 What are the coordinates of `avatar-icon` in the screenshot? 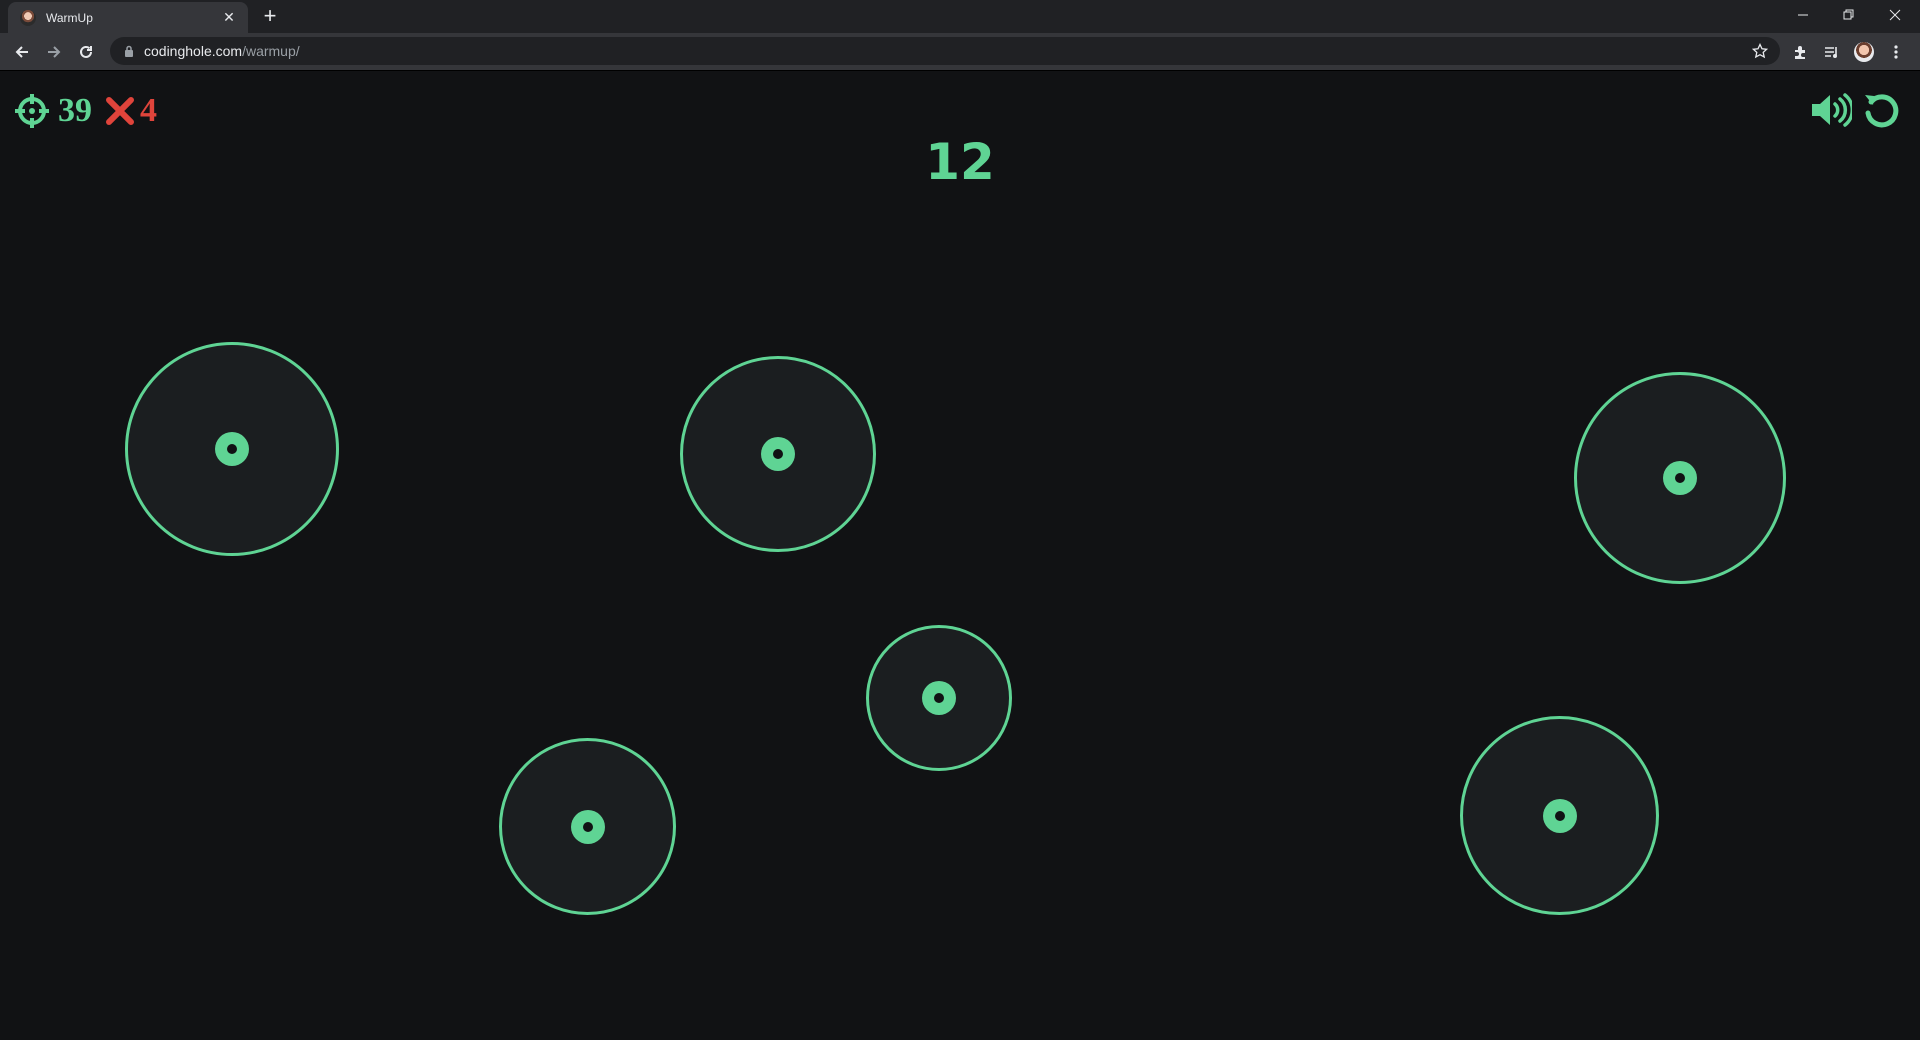 It's located at (1864, 52).